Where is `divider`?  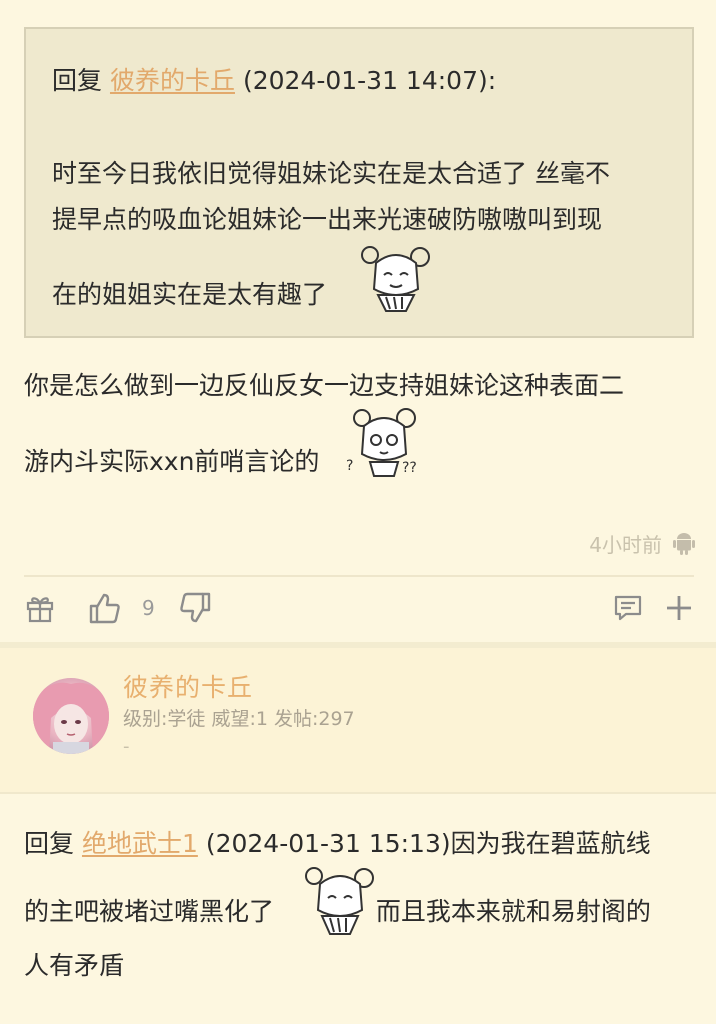 divider is located at coordinates (359, 576).